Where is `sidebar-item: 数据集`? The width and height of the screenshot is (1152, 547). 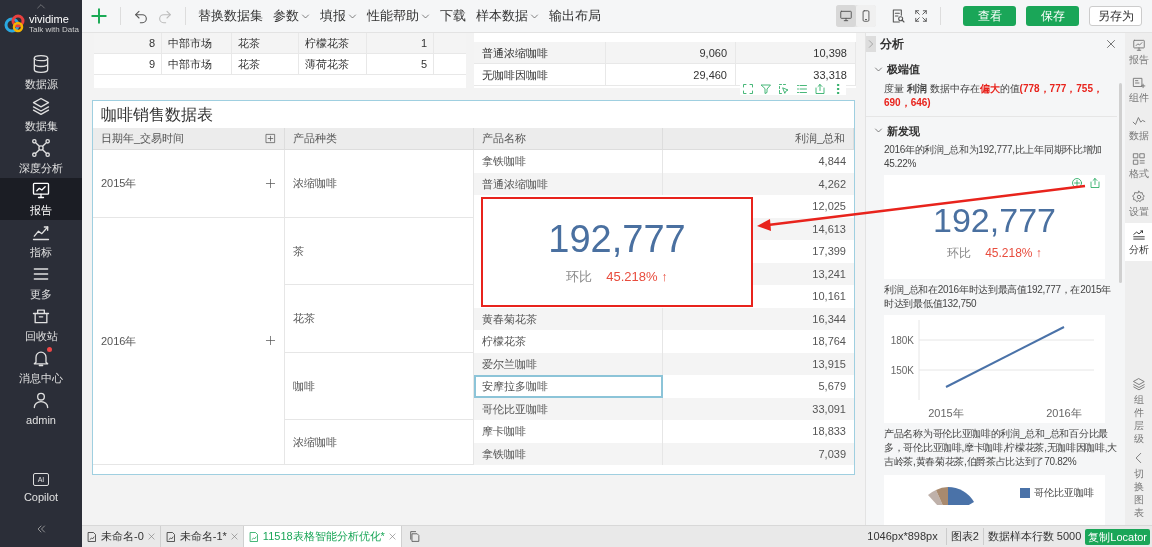
sidebar-item: 数据集 is located at coordinates (41, 115).